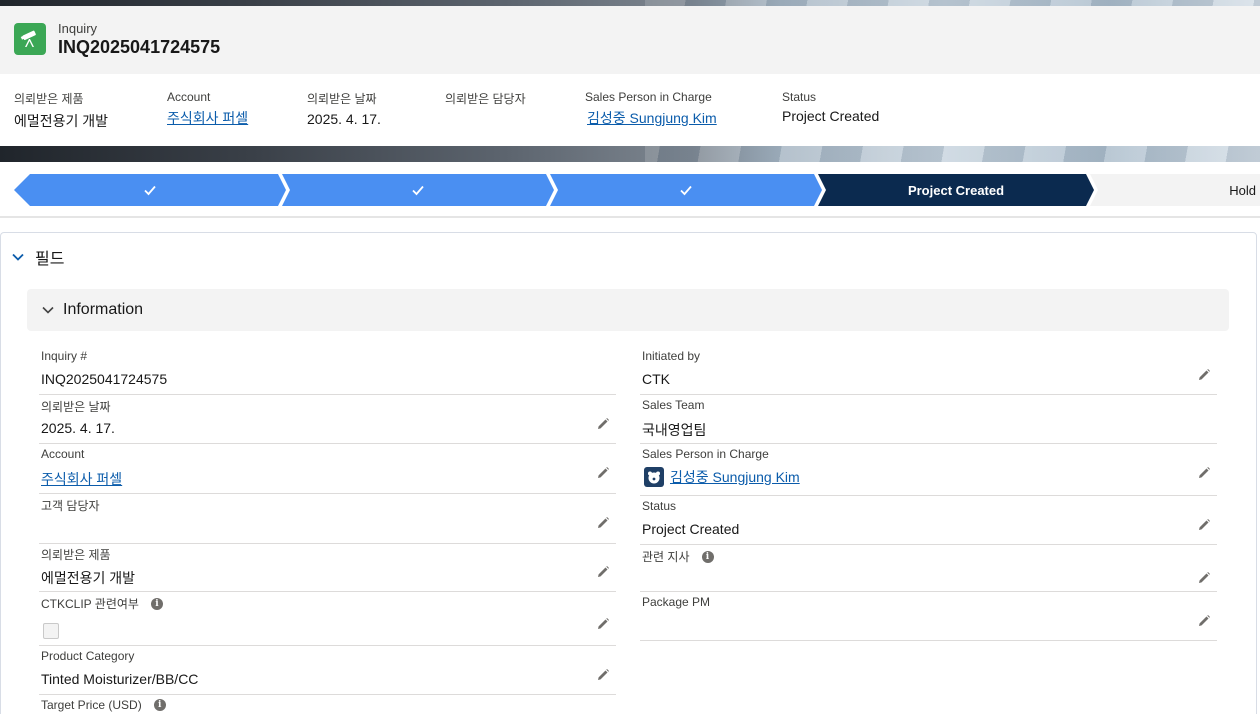 The width and height of the screenshot is (1260, 714). Describe the element at coordinates (88, 578) in the screenshot. I see `field-value: 에멀전용기 개발` at that location.